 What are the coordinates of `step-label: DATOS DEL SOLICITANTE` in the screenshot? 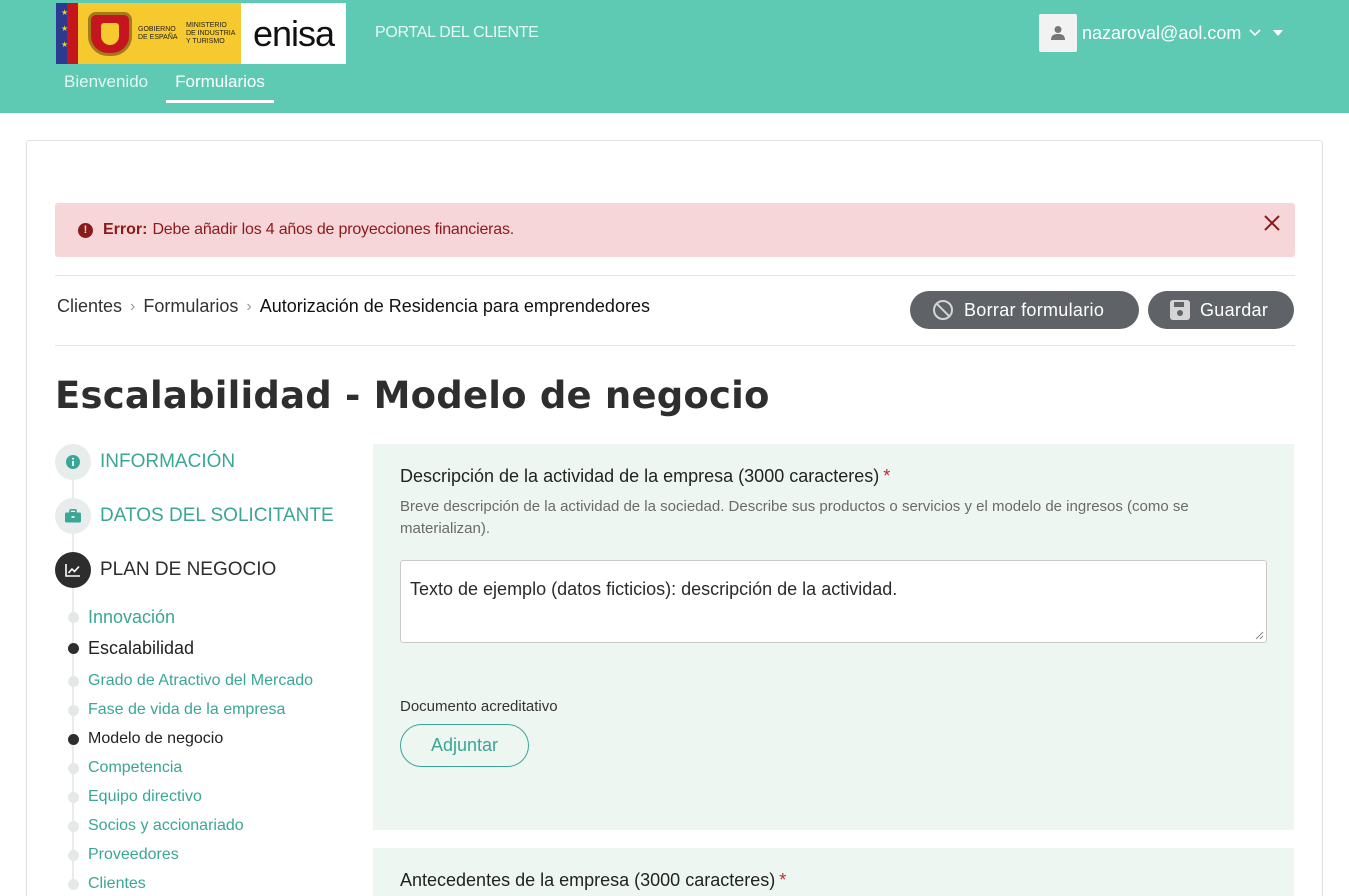 It's located at (217, 515).